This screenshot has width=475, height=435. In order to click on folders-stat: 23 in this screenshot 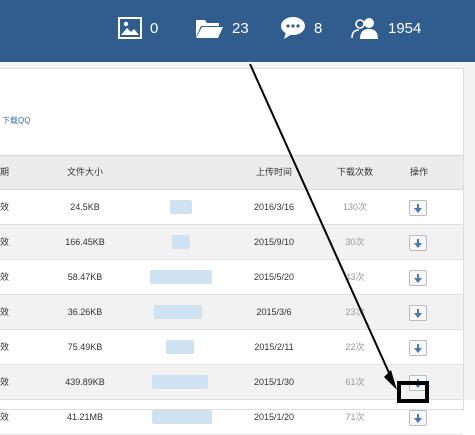, I will do `click(221, 28)`.